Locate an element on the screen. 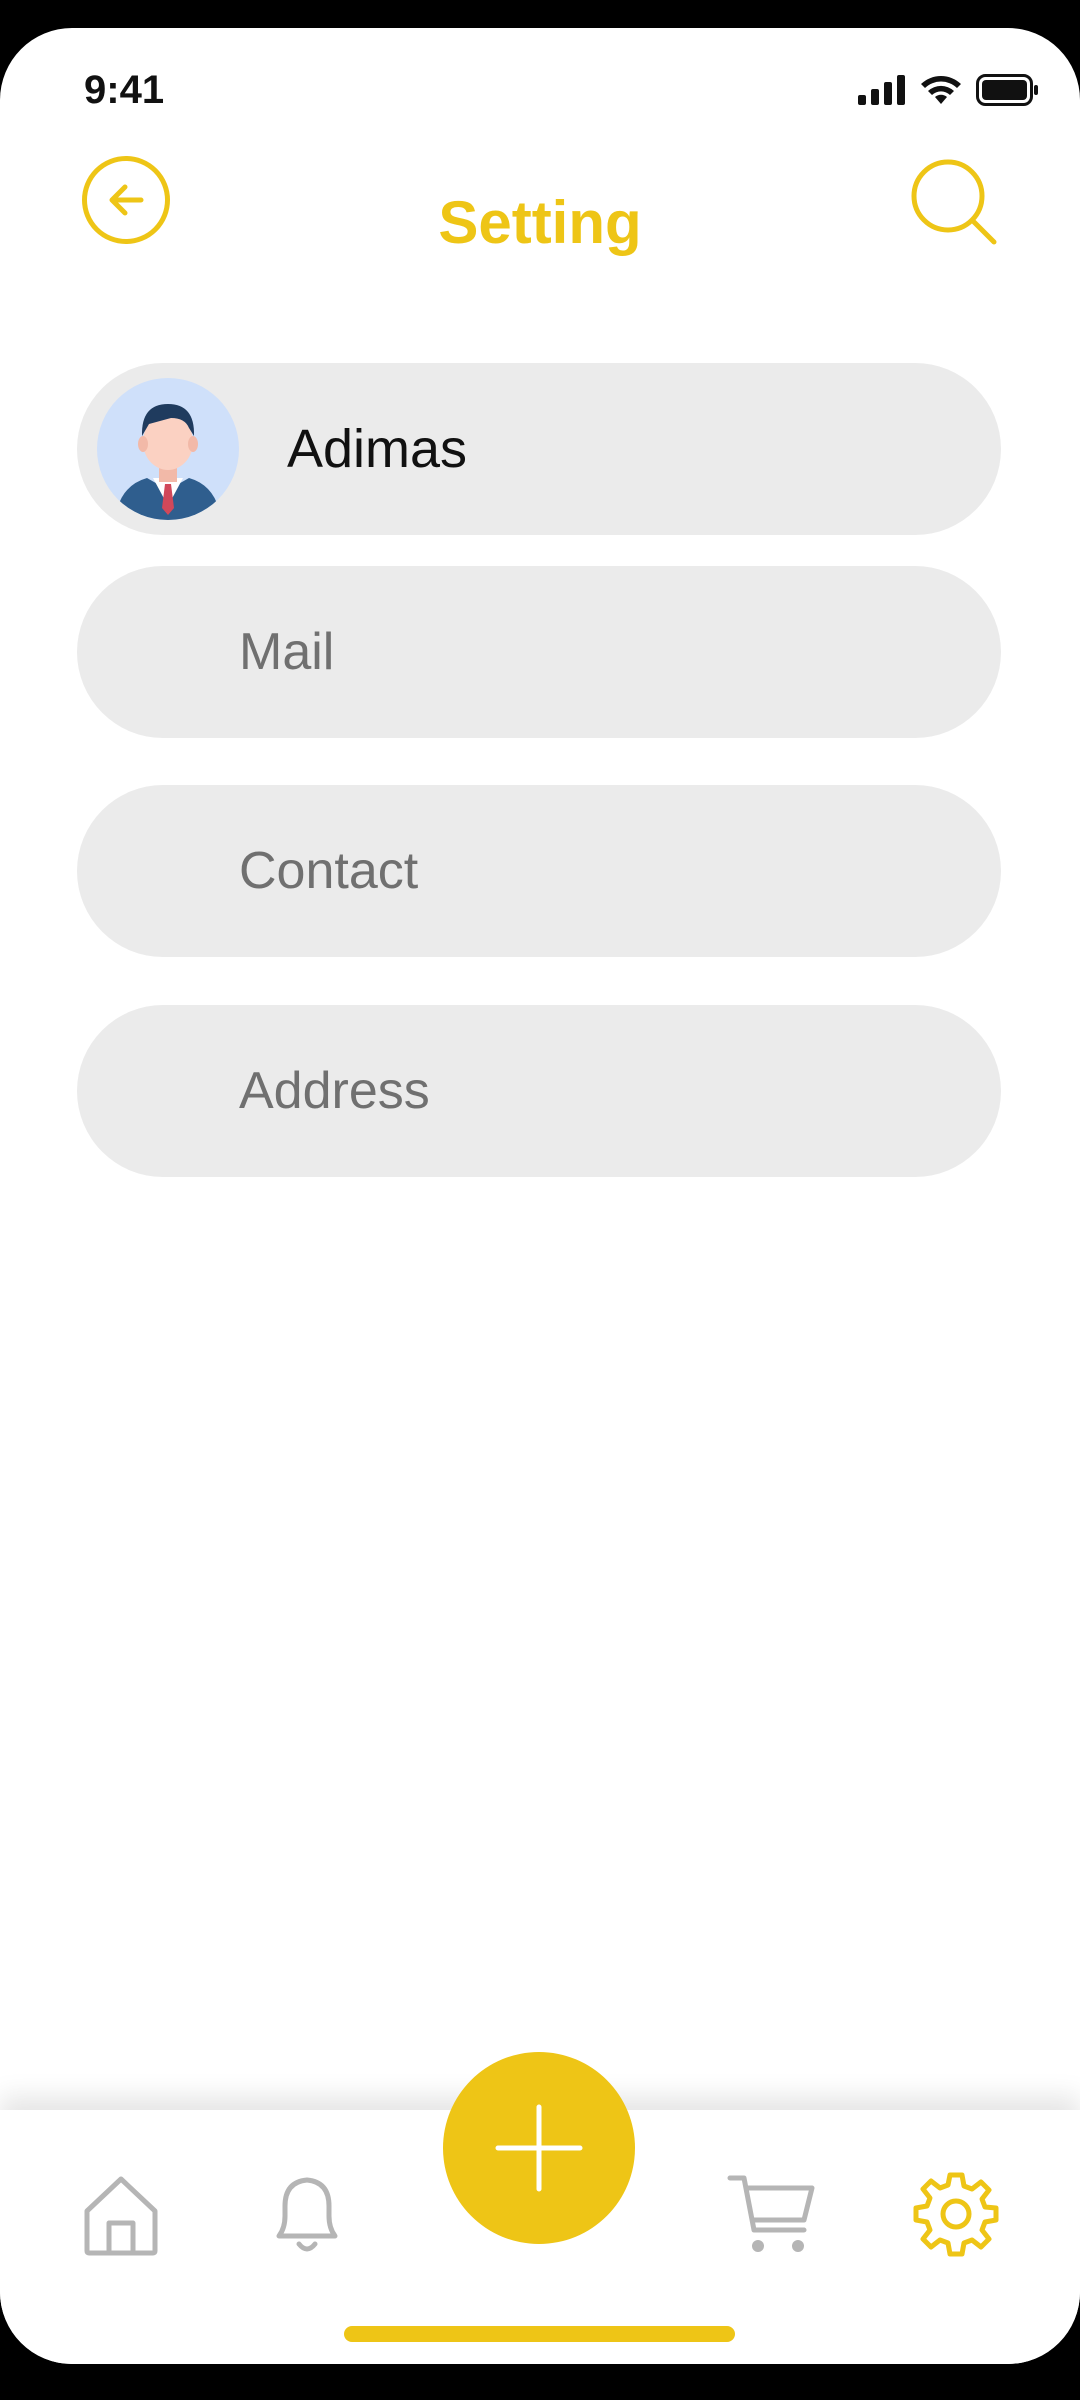 Image resolution: width=1080 pixels, height=2400 pixels. add-button is located at coordinates (539, 2148).